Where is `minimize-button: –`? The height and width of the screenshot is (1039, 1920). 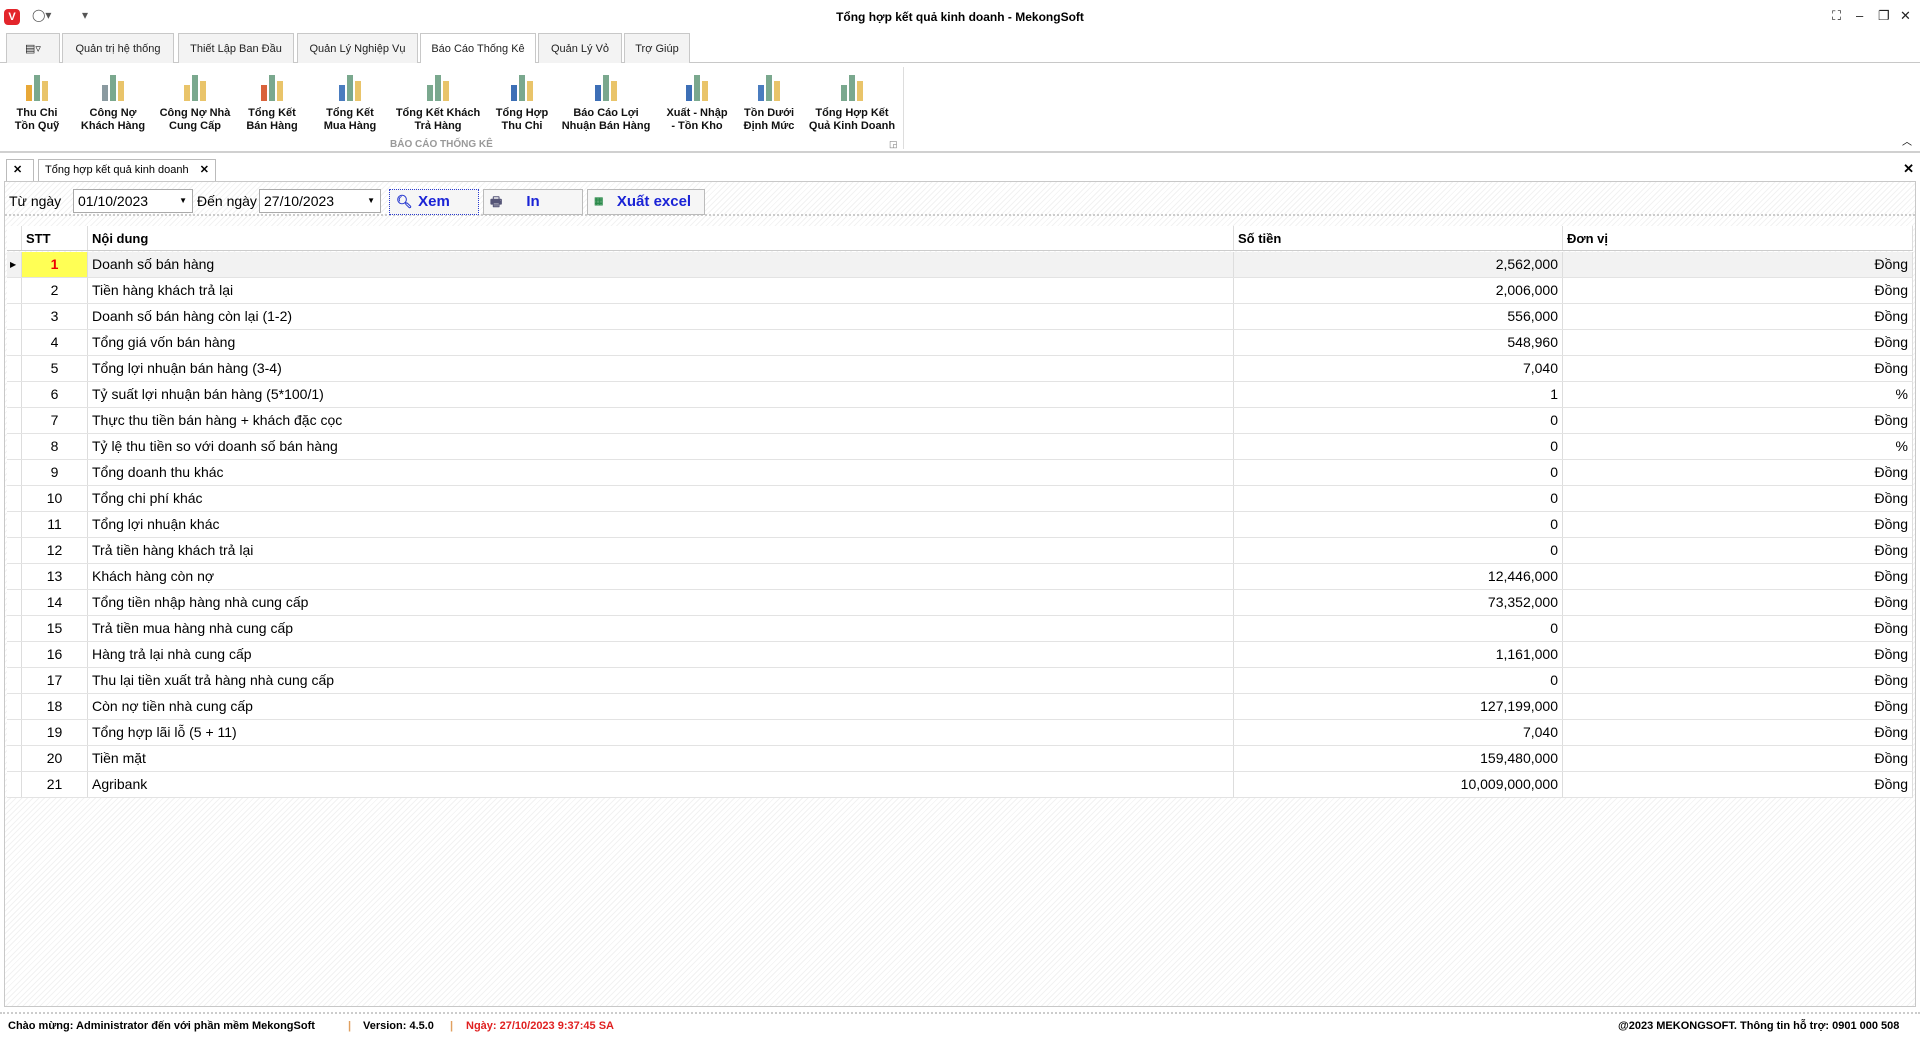 minimize-button: – is located at coordinates (1859, 15).